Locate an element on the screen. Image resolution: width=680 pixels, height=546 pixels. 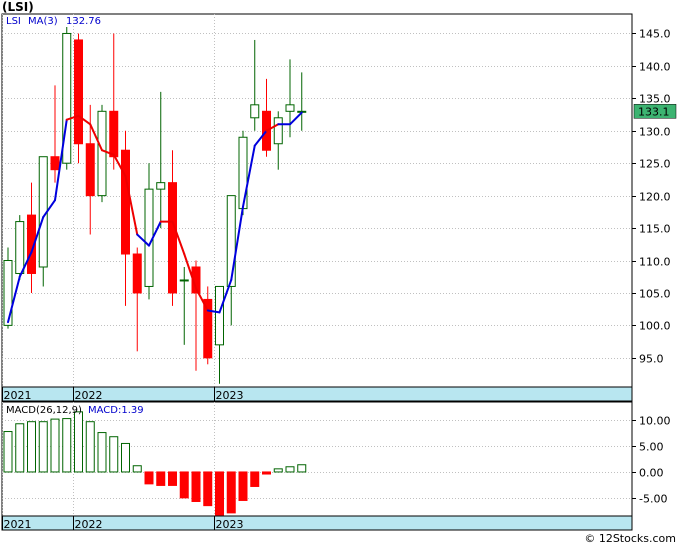
price-tick-label: 140.0 is located at coordinates (655, 67).